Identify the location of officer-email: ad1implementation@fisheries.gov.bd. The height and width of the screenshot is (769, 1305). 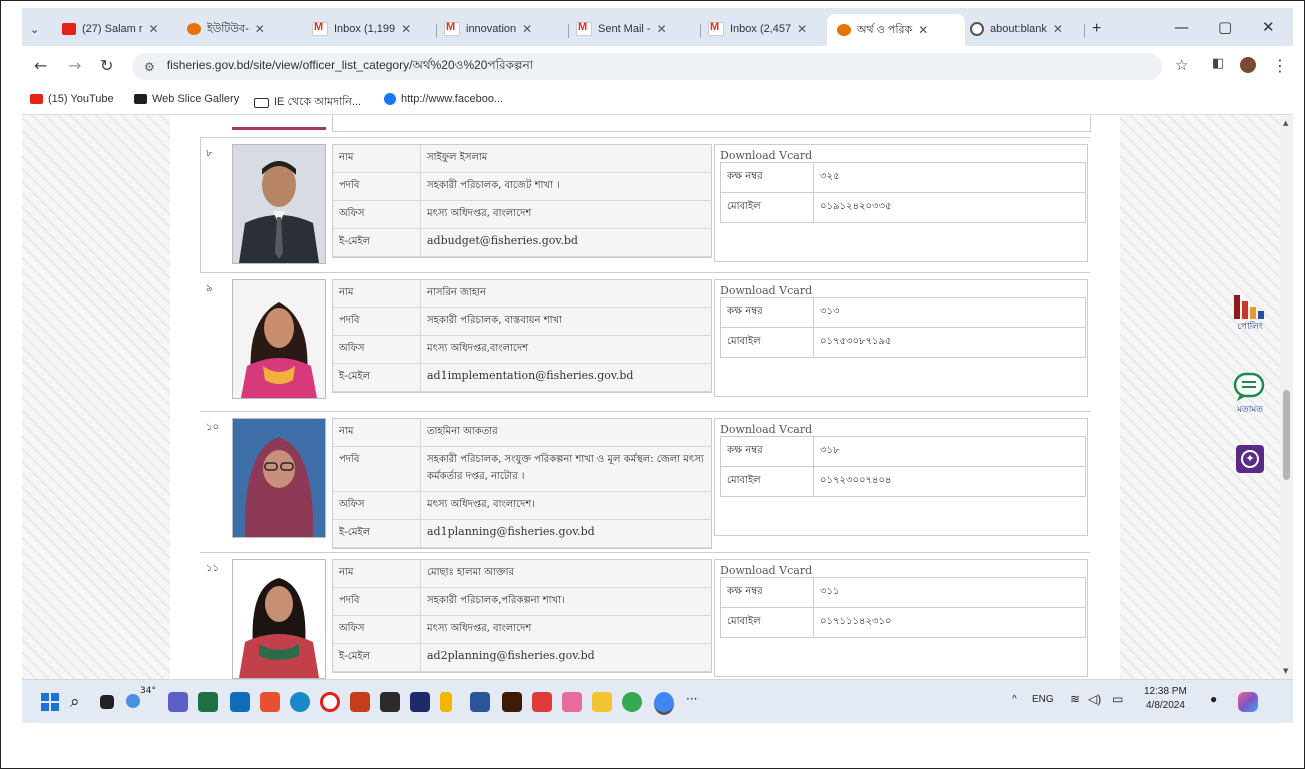
(565, 377).